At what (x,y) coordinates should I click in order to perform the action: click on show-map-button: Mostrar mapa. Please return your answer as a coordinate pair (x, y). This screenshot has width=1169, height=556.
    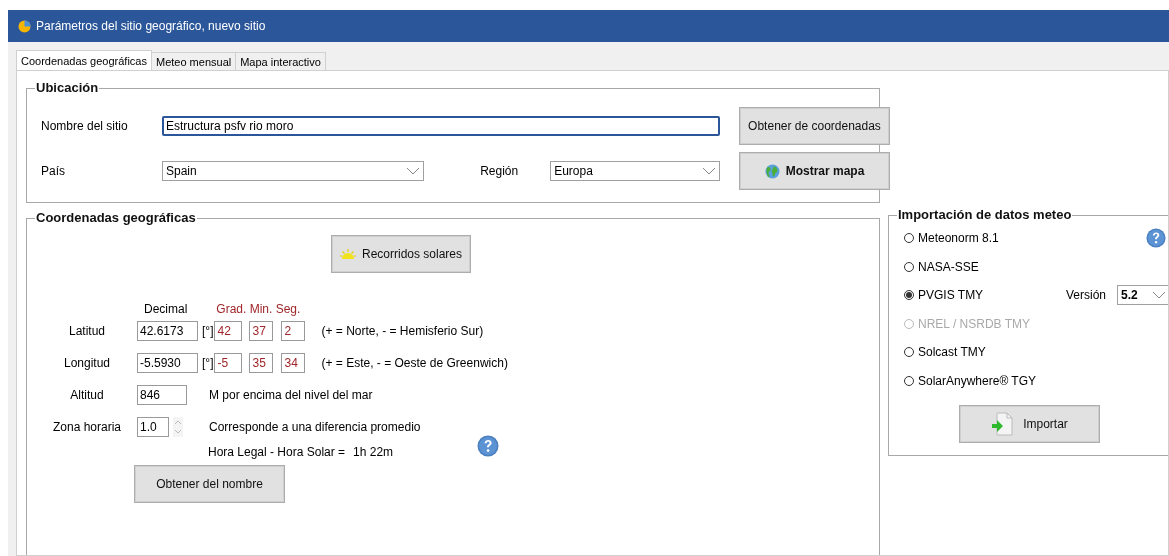
    Looking at the image, I should click on (814, 171).